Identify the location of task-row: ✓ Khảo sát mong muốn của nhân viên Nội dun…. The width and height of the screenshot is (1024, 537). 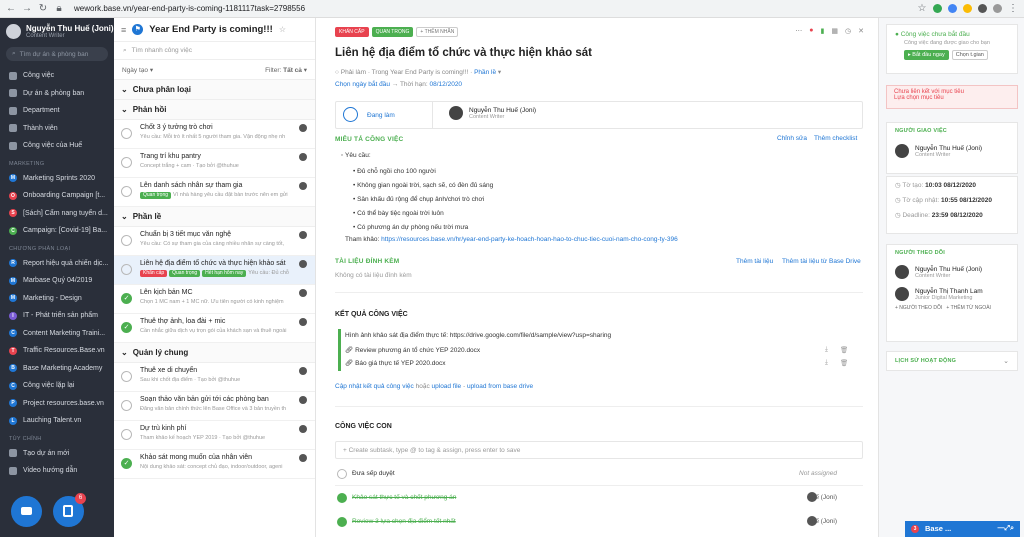
(214, 464).